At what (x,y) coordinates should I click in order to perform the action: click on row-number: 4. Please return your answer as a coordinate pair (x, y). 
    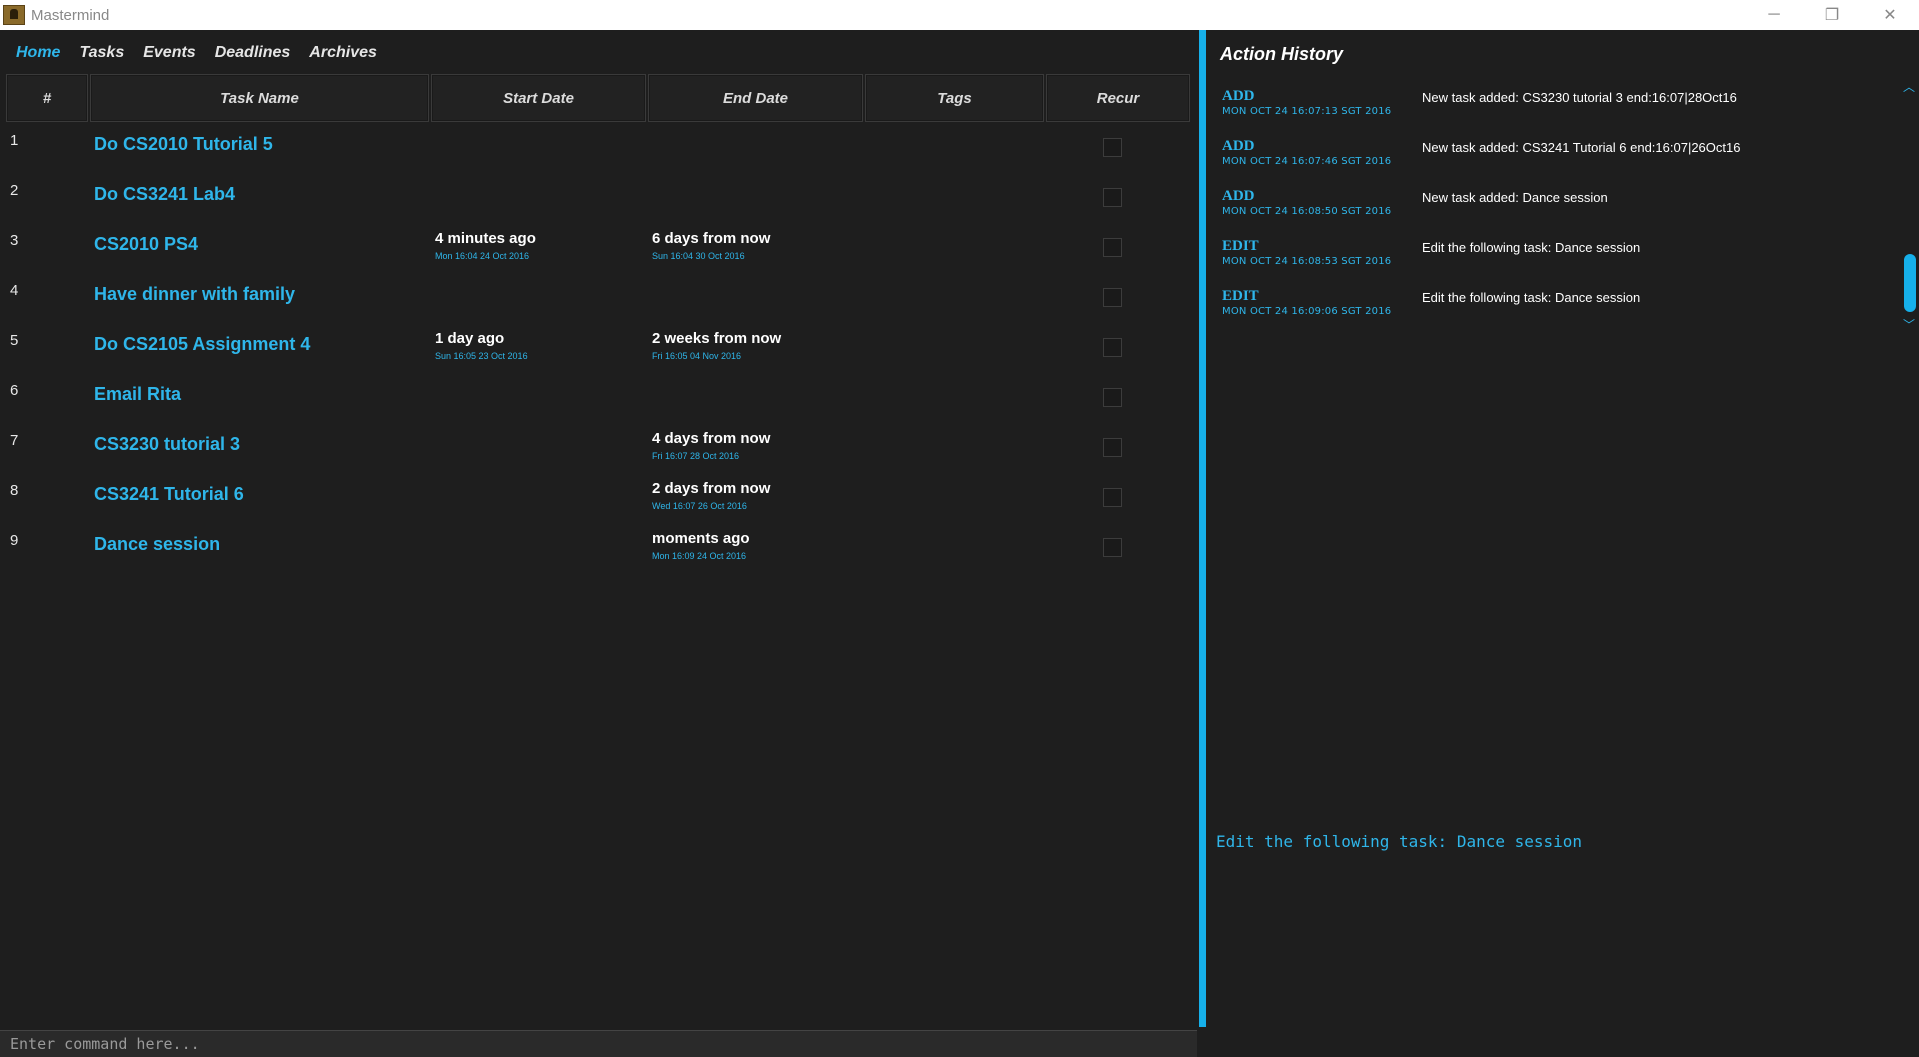
    Looking at the image, I should click on (14, 290).